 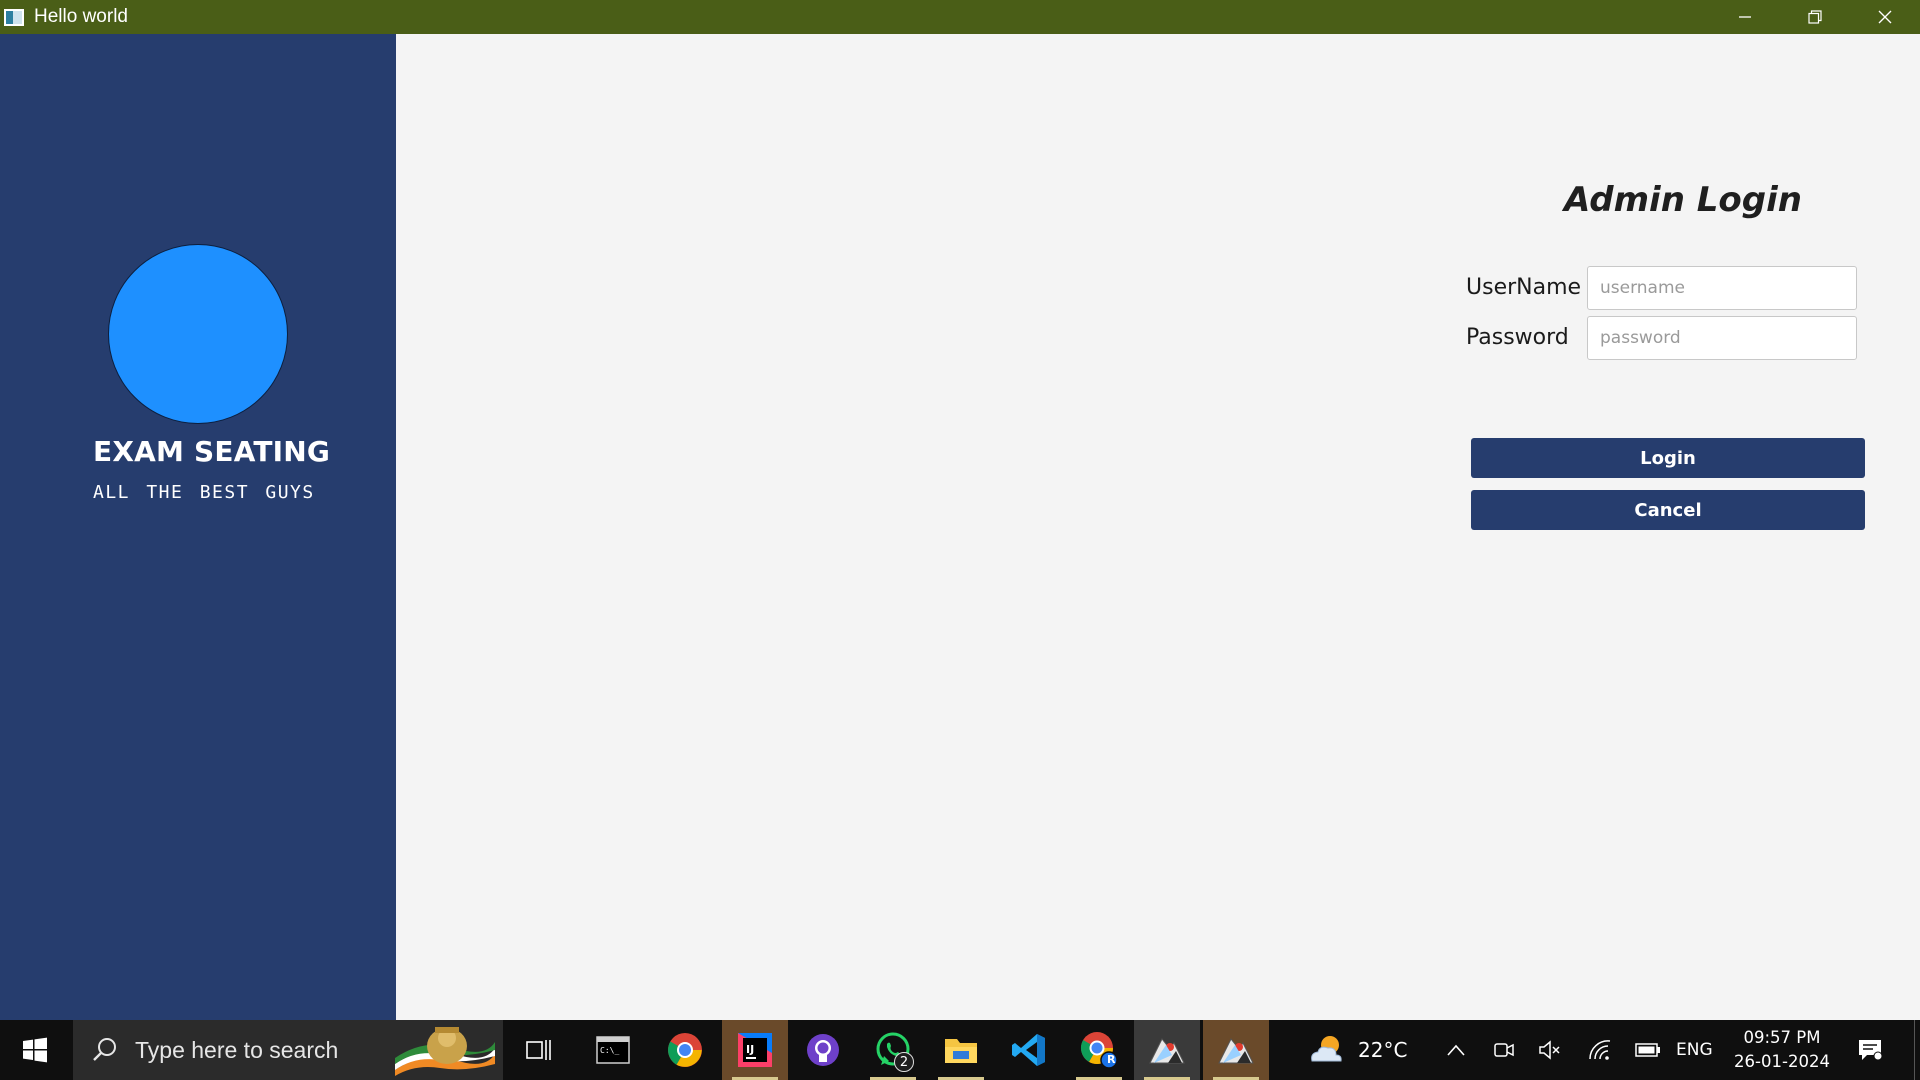 I want to click on intellij-icon: IJ, so click(x=755, y=1050).